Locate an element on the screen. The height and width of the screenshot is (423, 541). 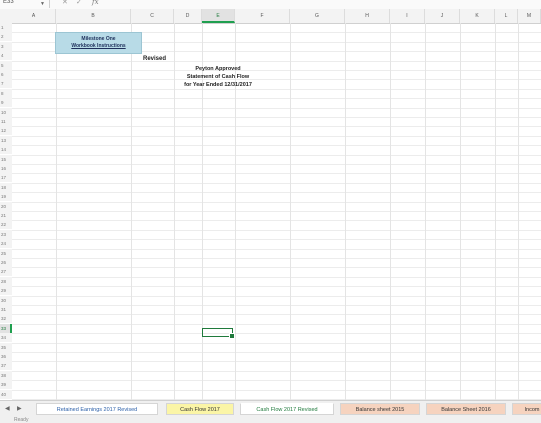
sheet-tab-cash-flow-2017-revised: Cash Flow 2017 Revised is located at coordinates (287, 409).